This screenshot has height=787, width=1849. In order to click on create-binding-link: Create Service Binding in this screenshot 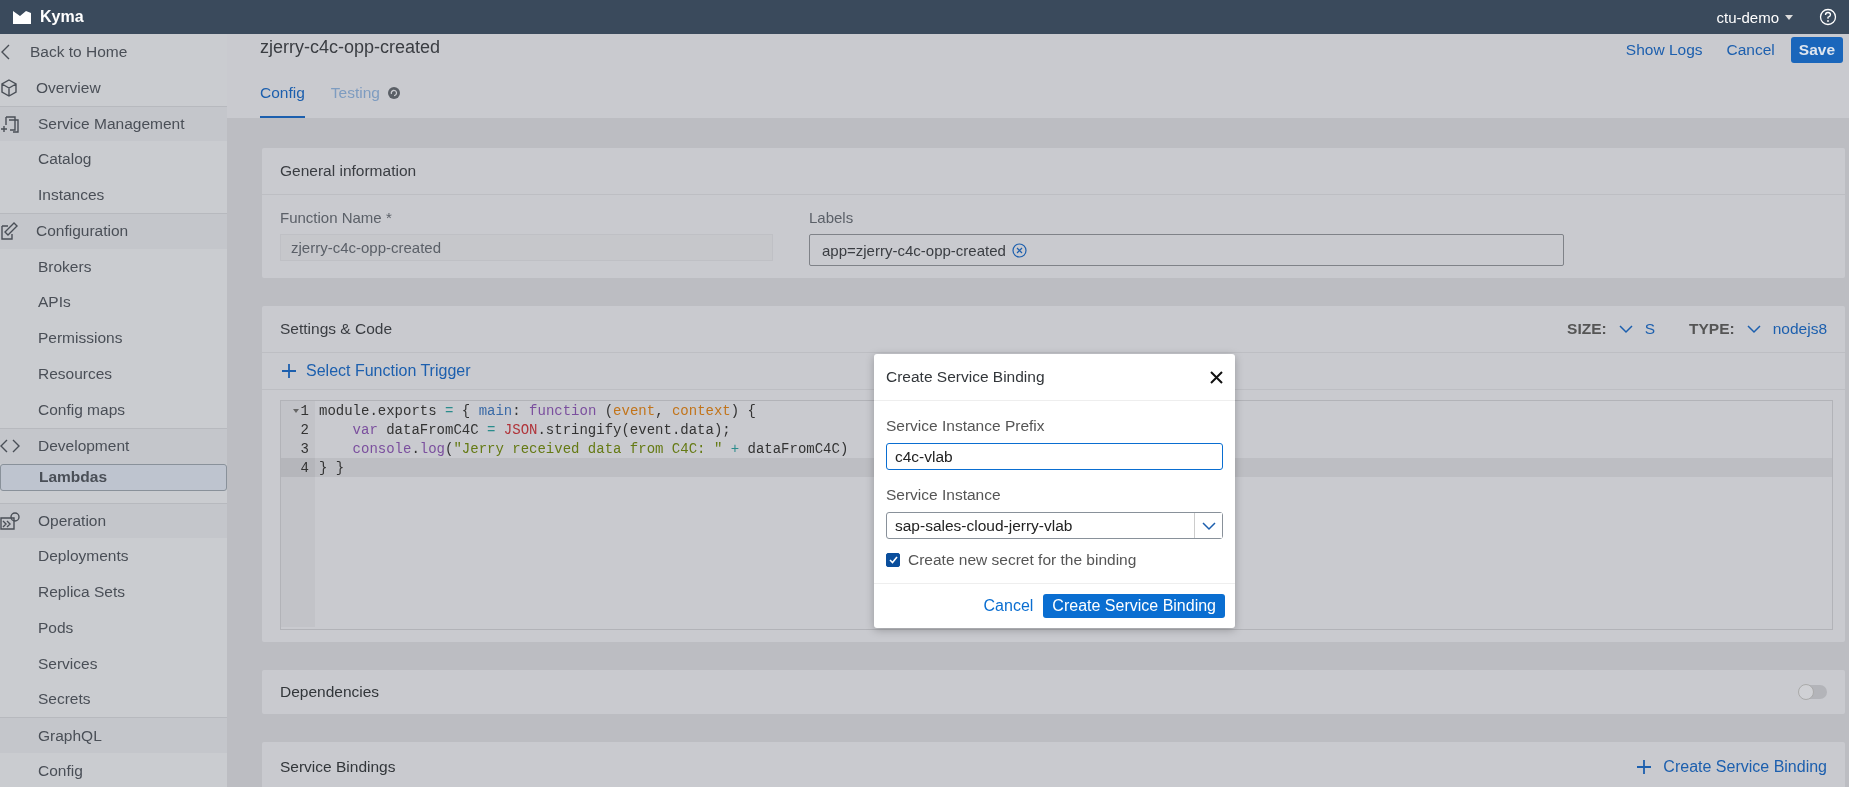, I will do `click(1745, 767)`.